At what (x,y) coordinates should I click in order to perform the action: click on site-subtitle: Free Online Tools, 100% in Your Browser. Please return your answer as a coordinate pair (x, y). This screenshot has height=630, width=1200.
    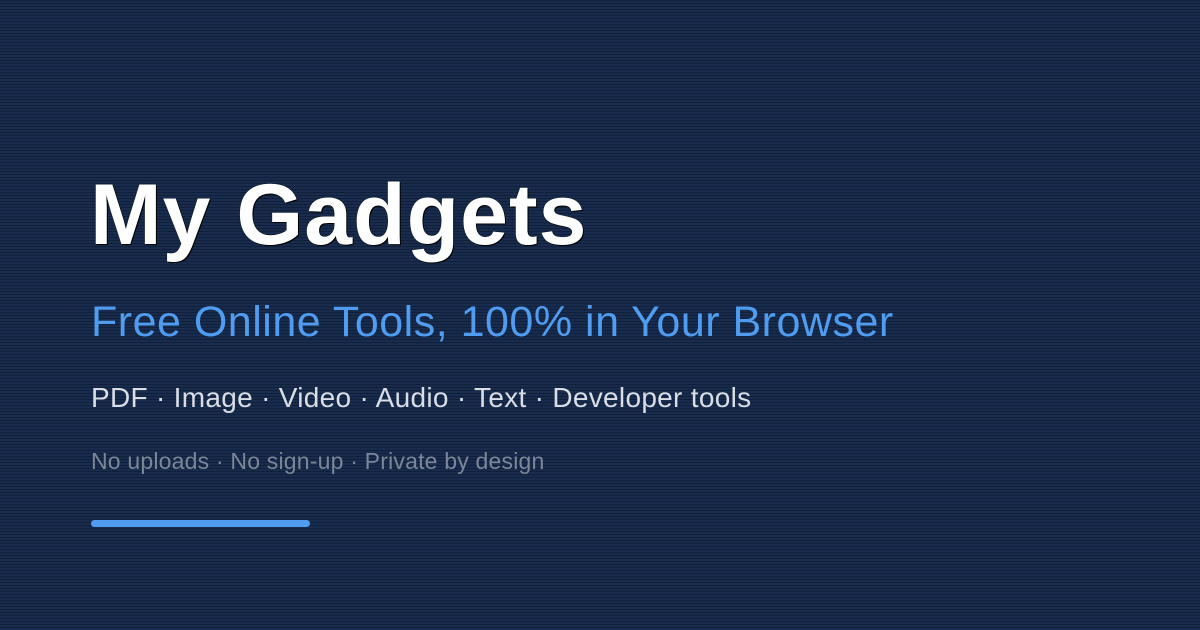
    Looking at the image, I should click on (492, 322).